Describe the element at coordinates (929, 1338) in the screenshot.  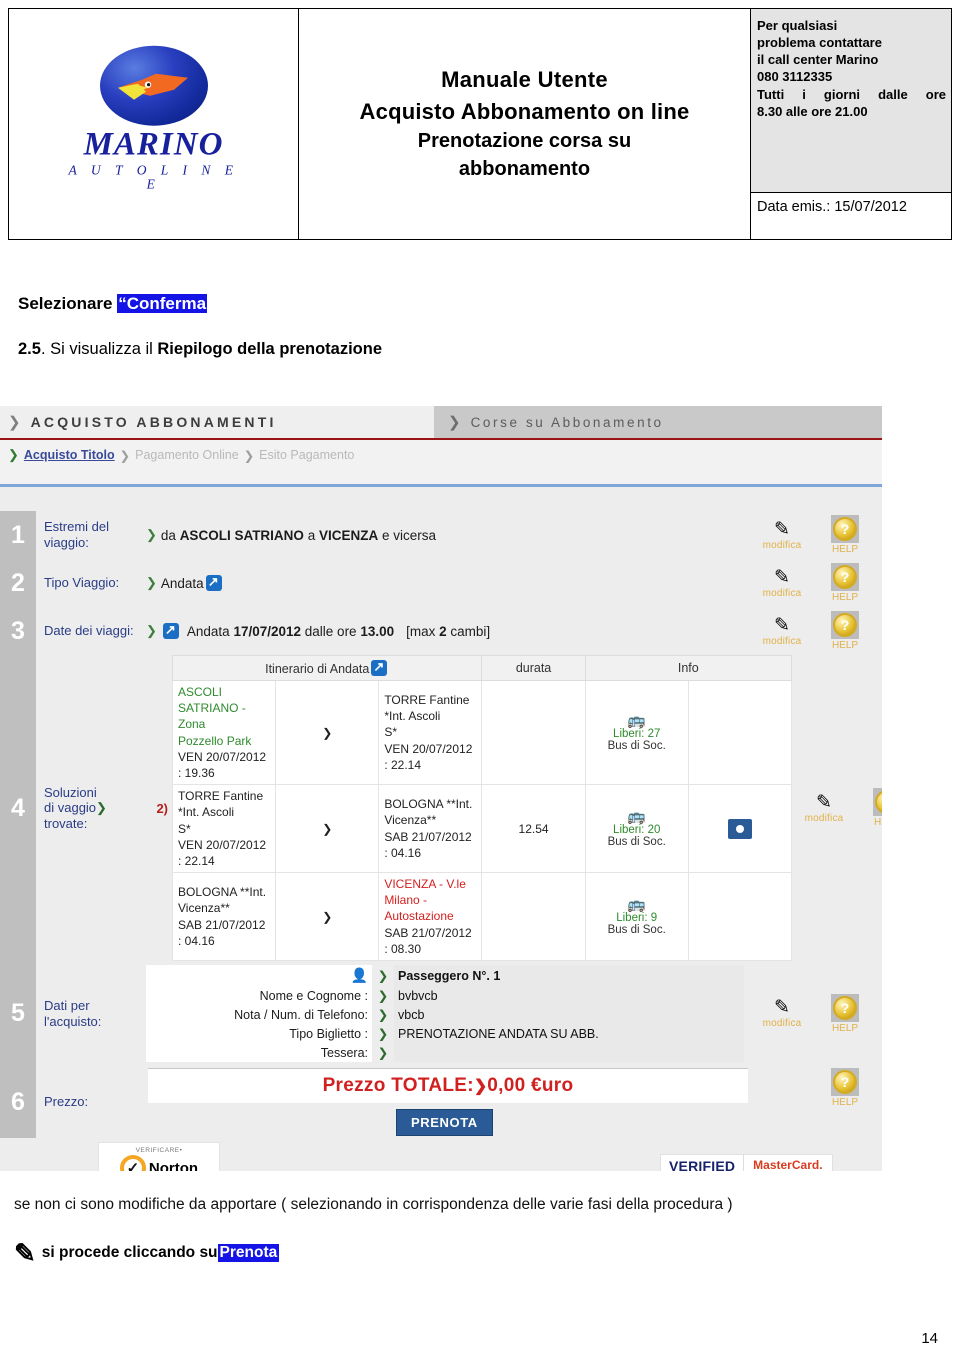
I see `page-number: 14` at that location.